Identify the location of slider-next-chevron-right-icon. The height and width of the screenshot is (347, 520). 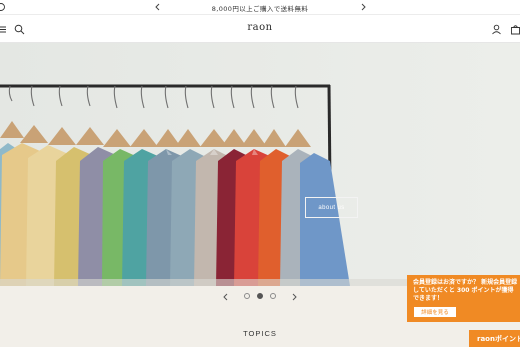
(294, 297).